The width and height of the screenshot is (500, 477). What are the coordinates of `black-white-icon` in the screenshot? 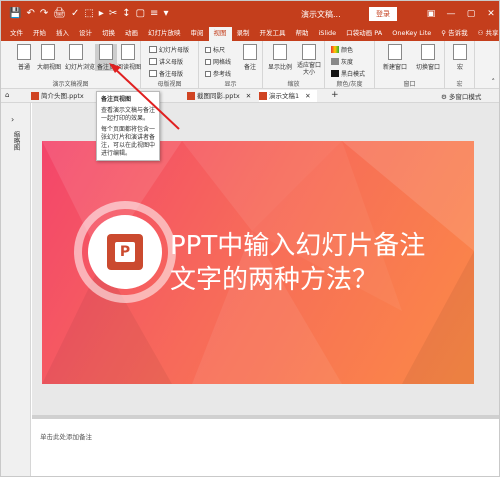 It's located at (335, 73).